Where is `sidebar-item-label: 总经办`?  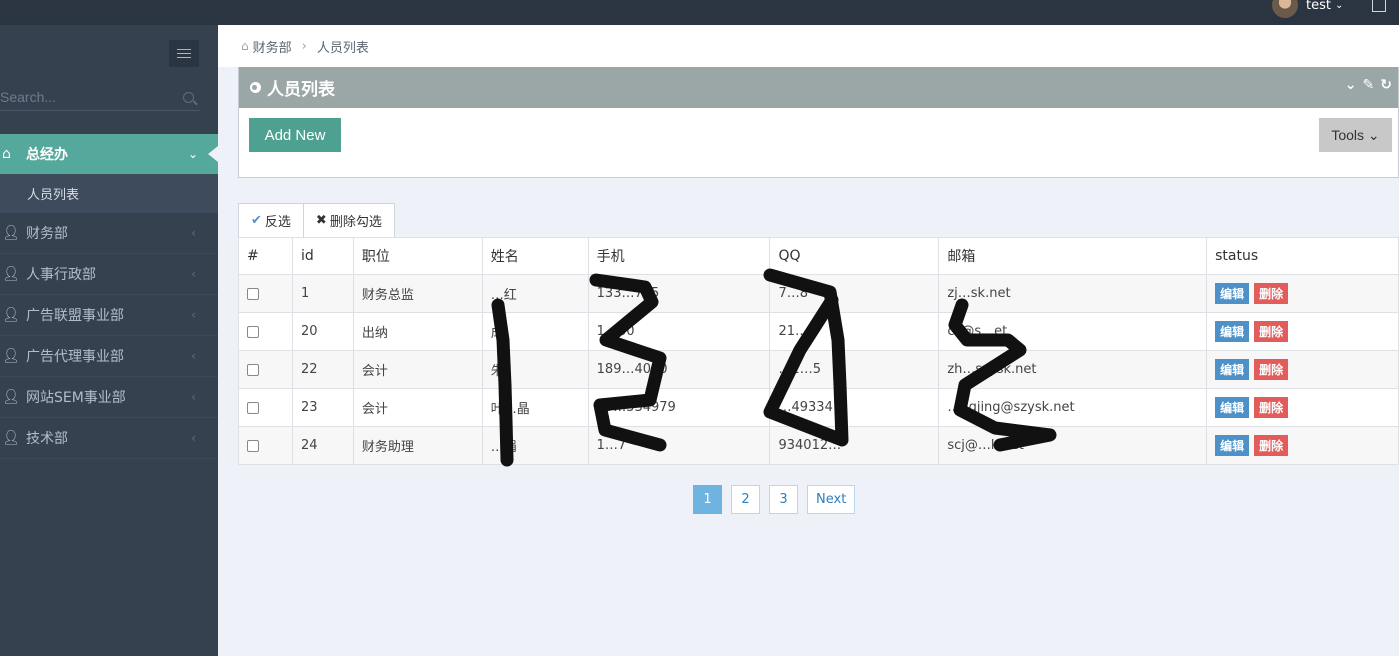 sidebar-item-label: 总经办 is located at coordinates (47, 155).